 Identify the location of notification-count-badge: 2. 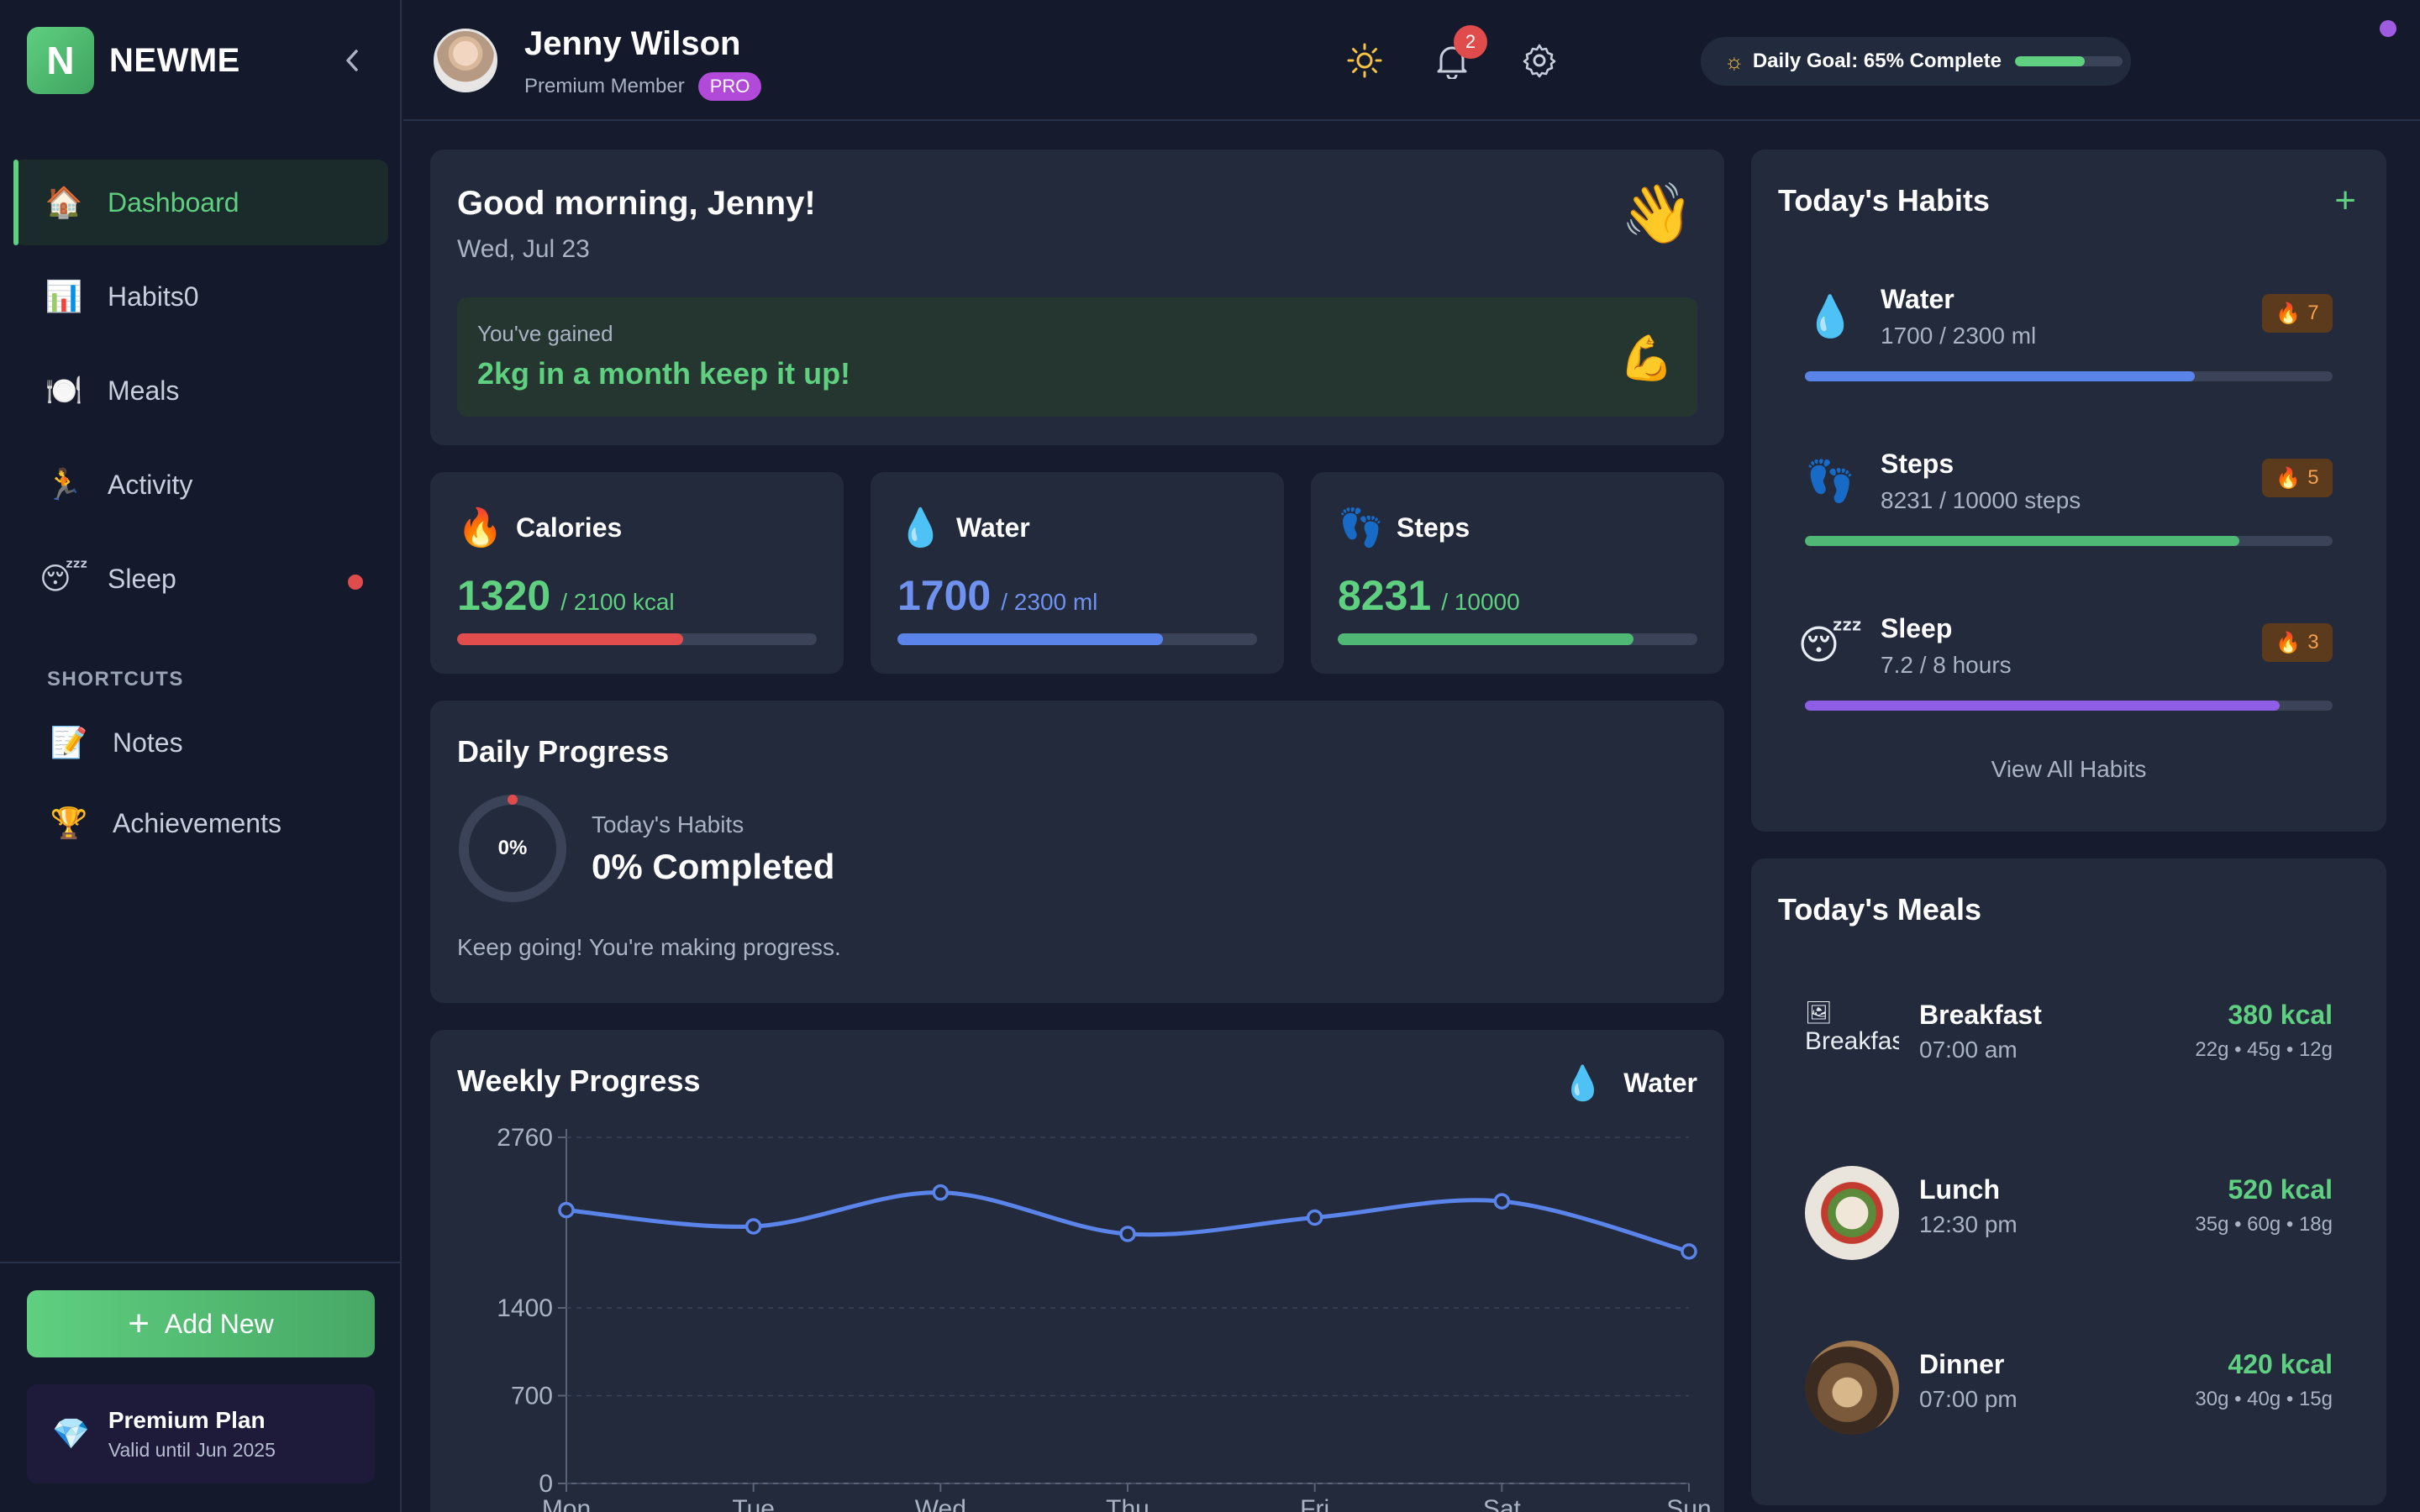
(1470, 42).